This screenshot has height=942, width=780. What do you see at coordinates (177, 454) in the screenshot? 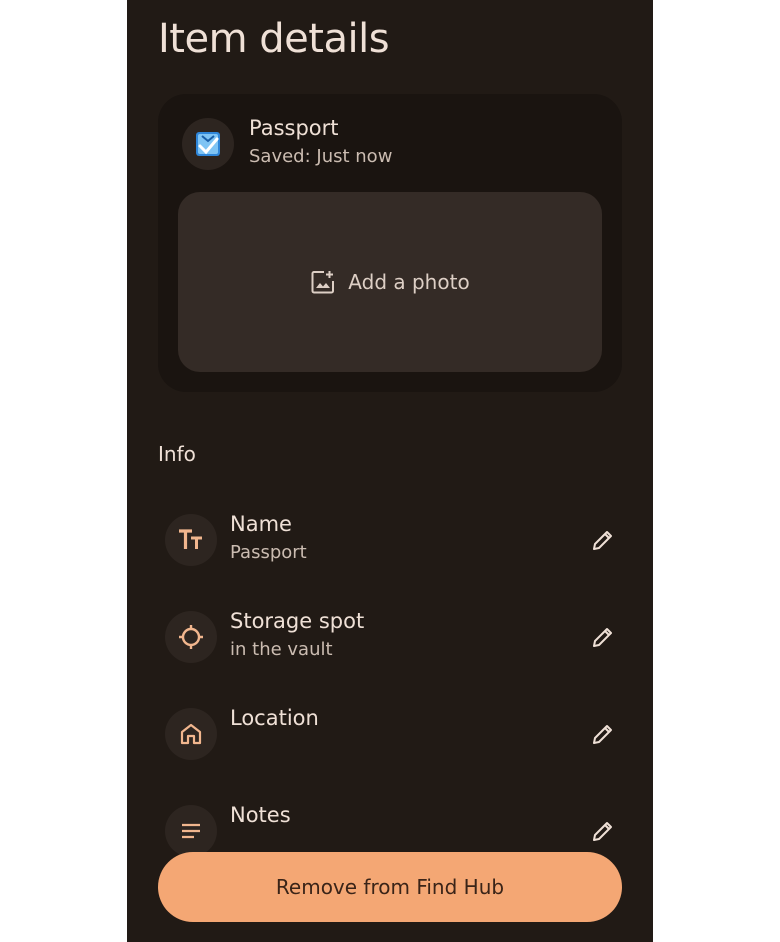
I see `info-heading: Info` at bounding box center [177, 454].